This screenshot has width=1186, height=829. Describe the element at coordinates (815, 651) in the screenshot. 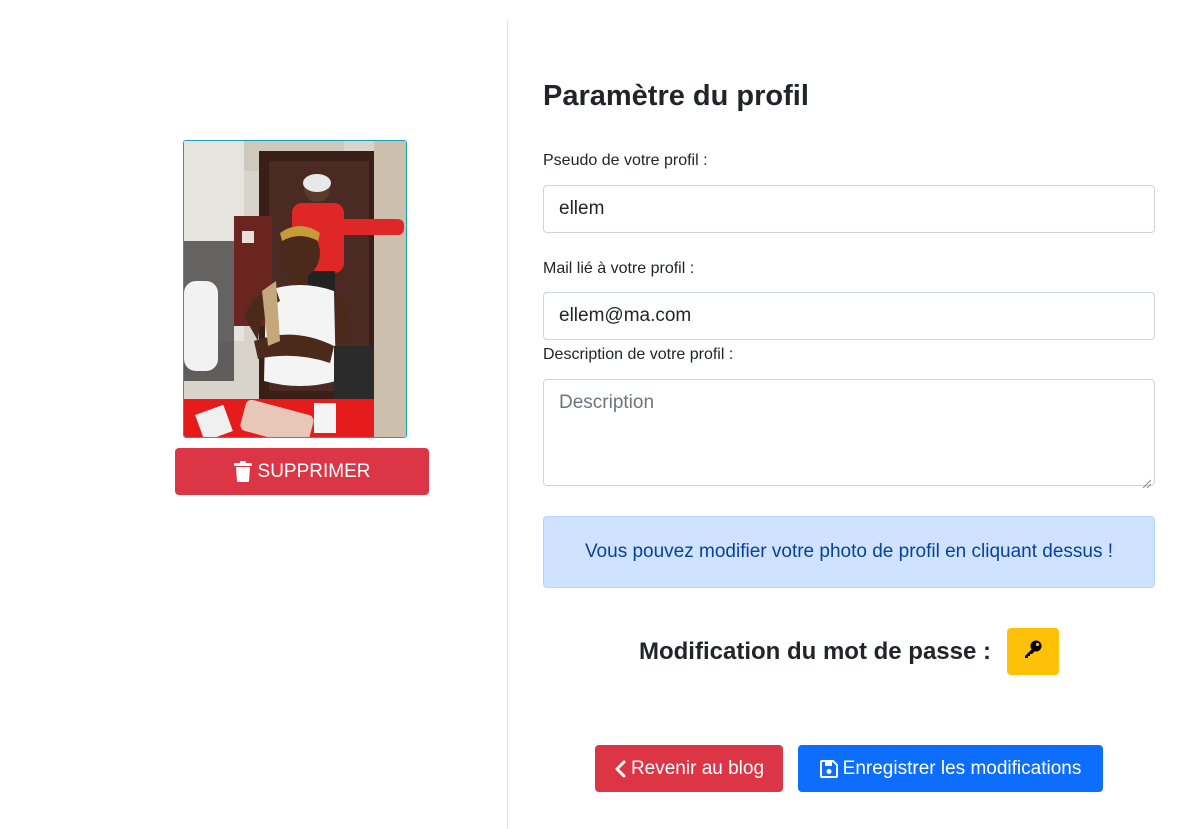

I see `password-label: Modification du mot de passe :` at that location.